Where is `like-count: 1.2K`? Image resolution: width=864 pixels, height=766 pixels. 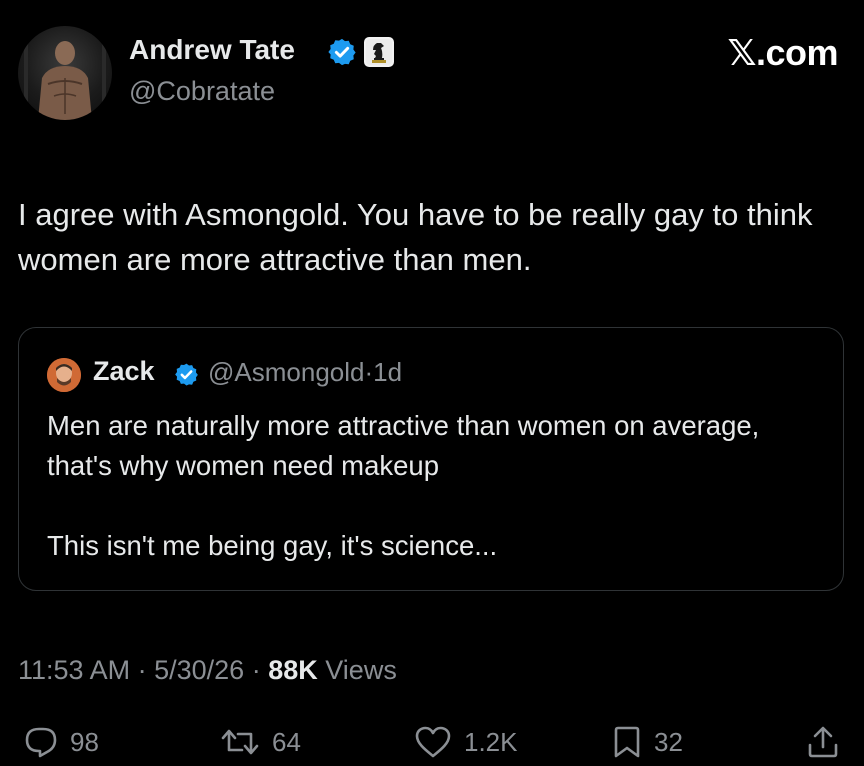 like-count: 1.2K is located at coordinates (491, 741).